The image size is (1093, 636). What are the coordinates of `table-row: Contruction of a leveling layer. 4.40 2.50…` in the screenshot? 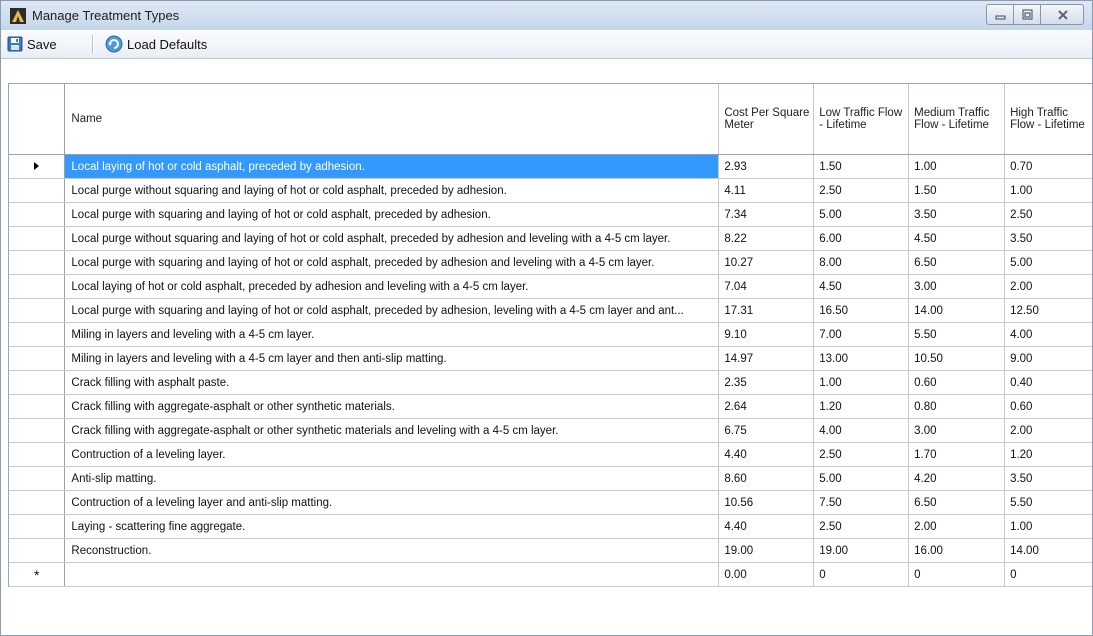 It's located at (550, 454).